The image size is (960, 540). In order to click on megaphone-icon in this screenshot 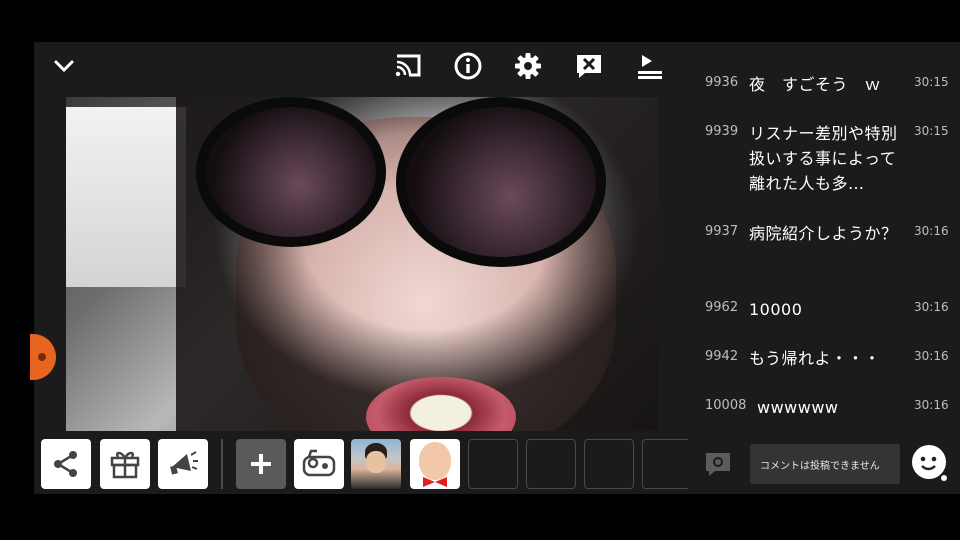, I will do `click(184, 463)`.